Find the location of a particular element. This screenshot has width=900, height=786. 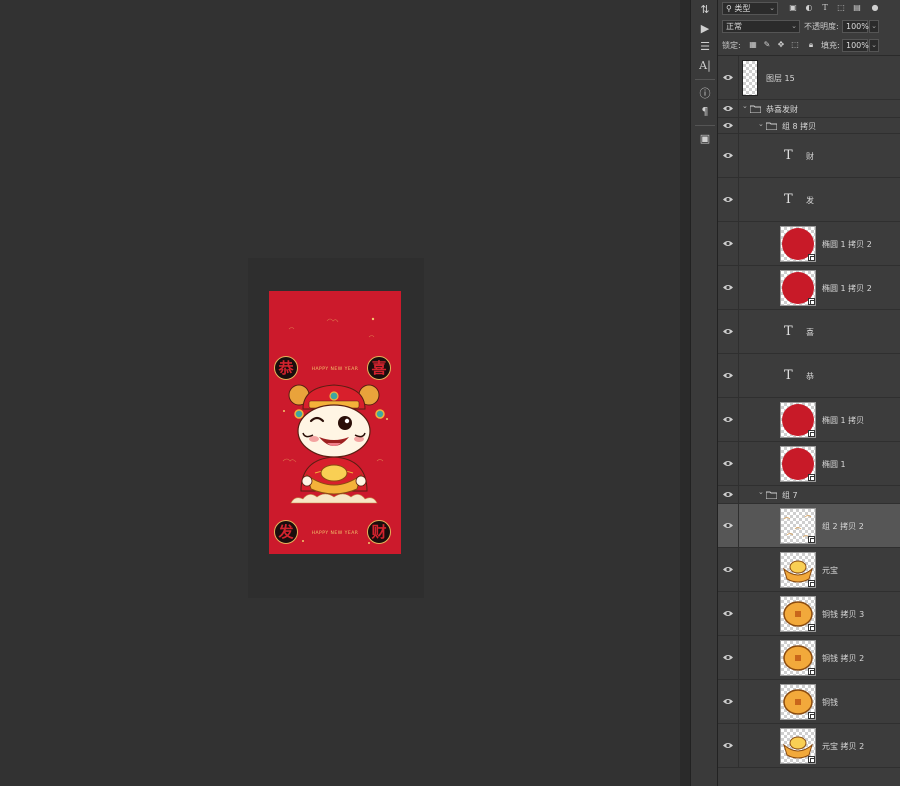

fortune-god-mascot is located at coordinates (336, 444).